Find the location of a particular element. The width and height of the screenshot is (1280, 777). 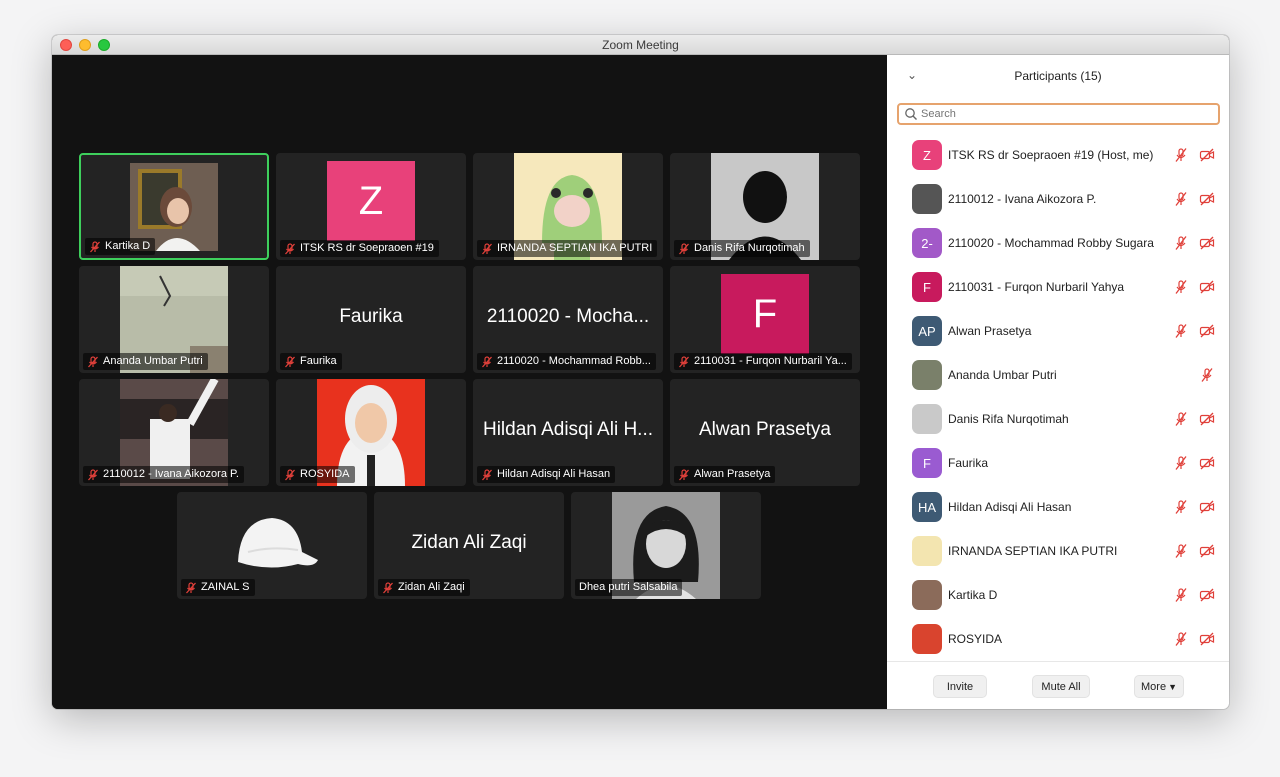

mute-all-button: Mute All is located at coordinates (1061, 686).